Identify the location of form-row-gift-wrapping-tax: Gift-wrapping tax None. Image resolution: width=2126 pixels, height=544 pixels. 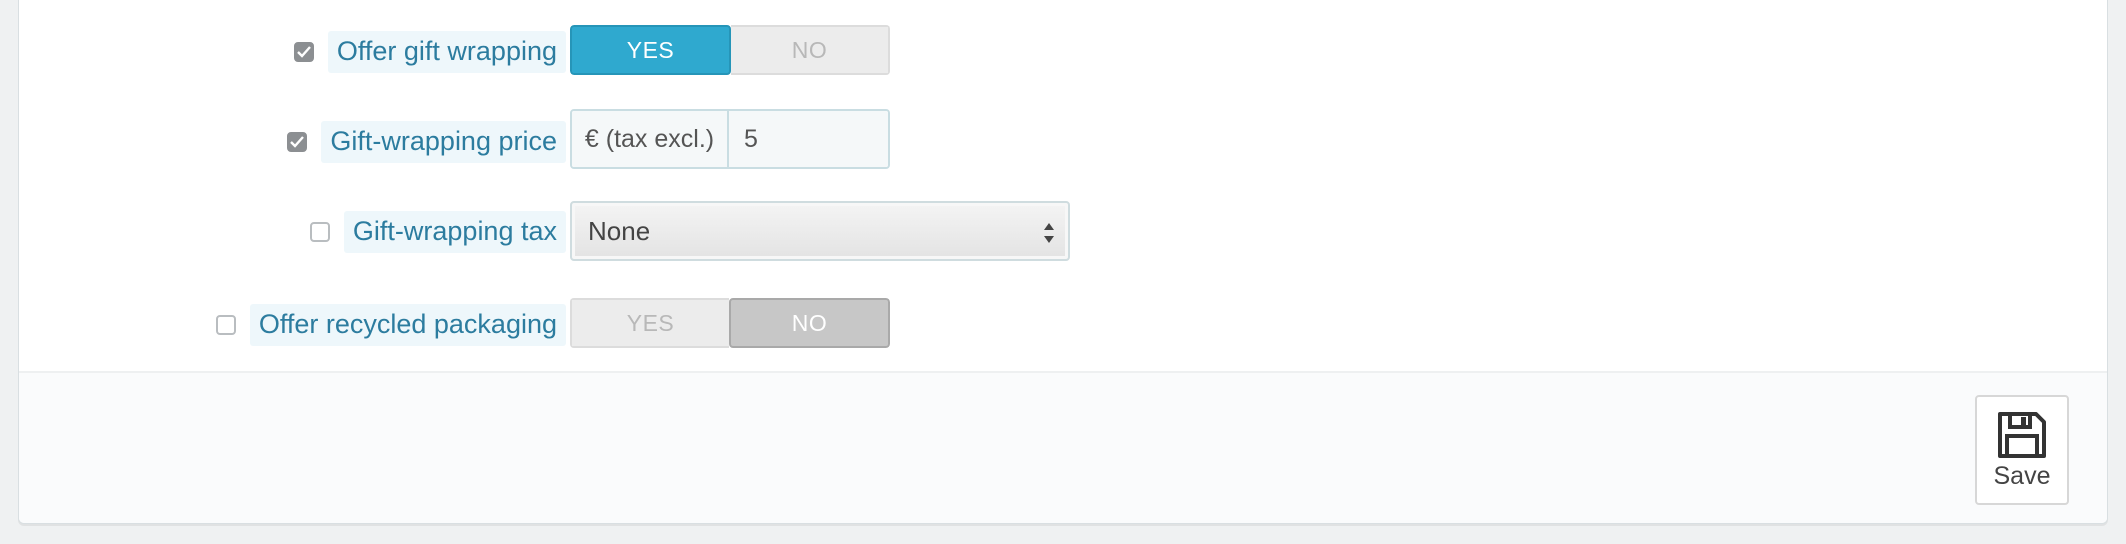
(1063, 231).